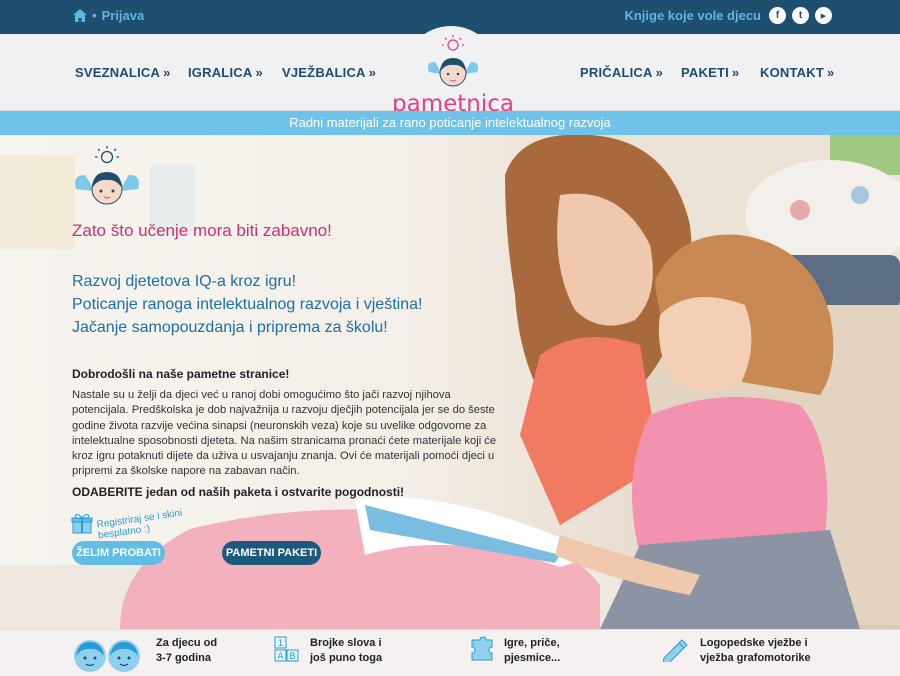 Image resolution: width=900 pixels, height=676 pixels. I want to click on nav-pricalica: PRIČALICA», so click(621, 72).